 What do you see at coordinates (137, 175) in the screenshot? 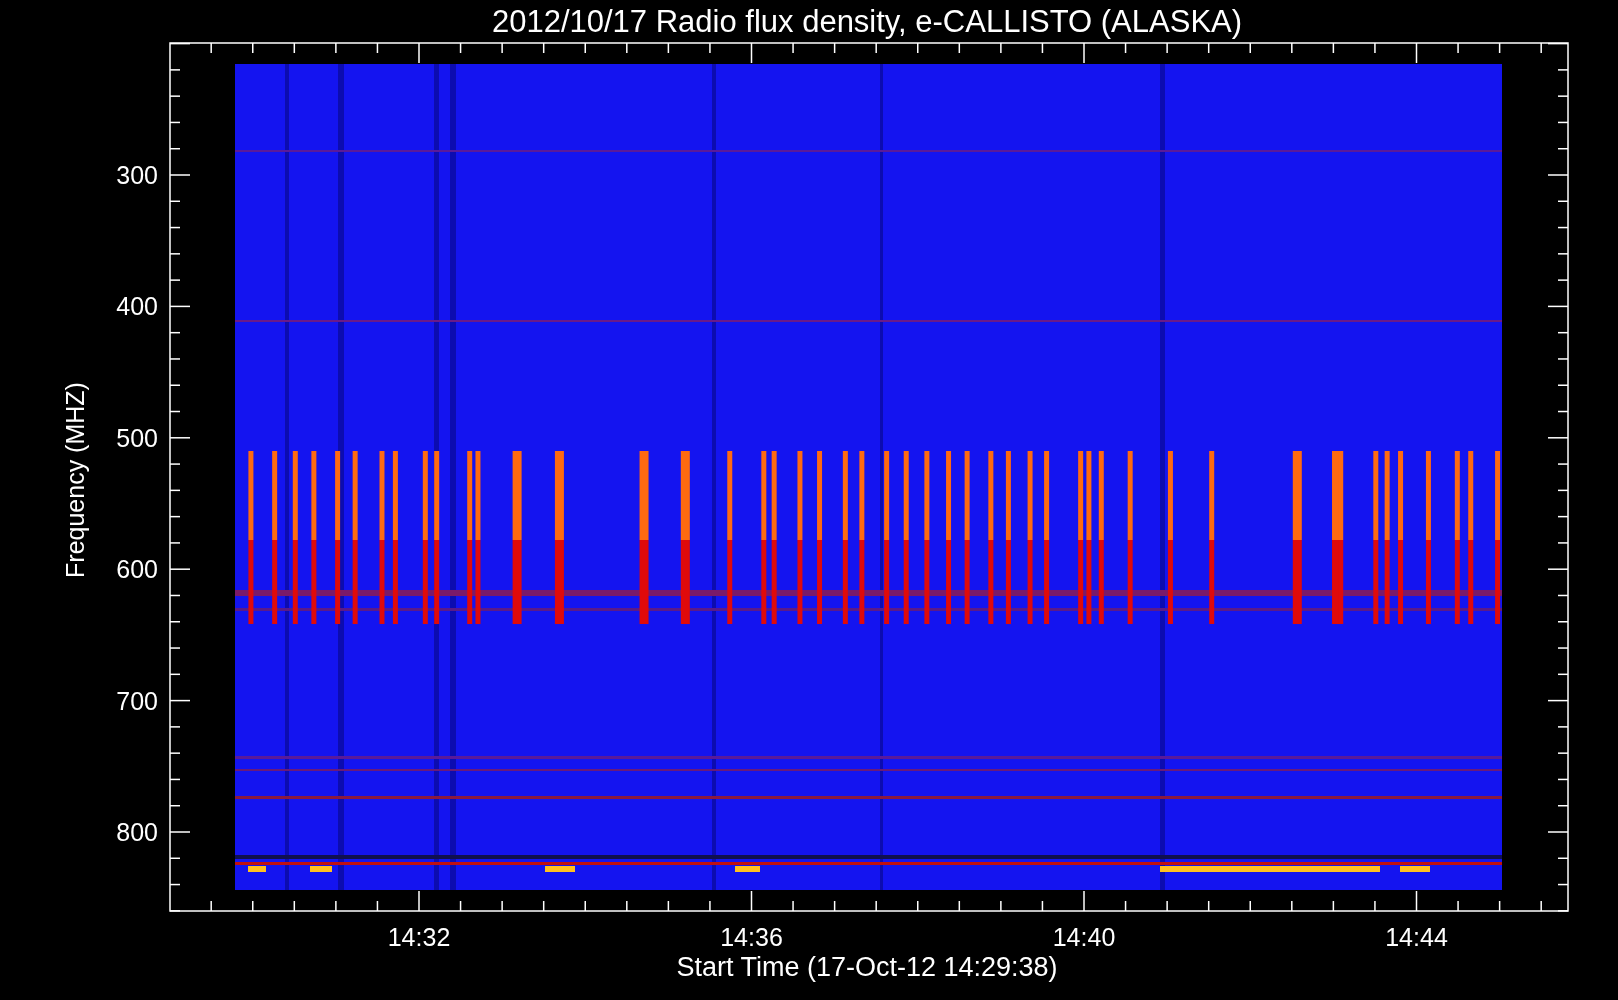
I see `axis-tick-label: 300` at bounding box center [137, 175].